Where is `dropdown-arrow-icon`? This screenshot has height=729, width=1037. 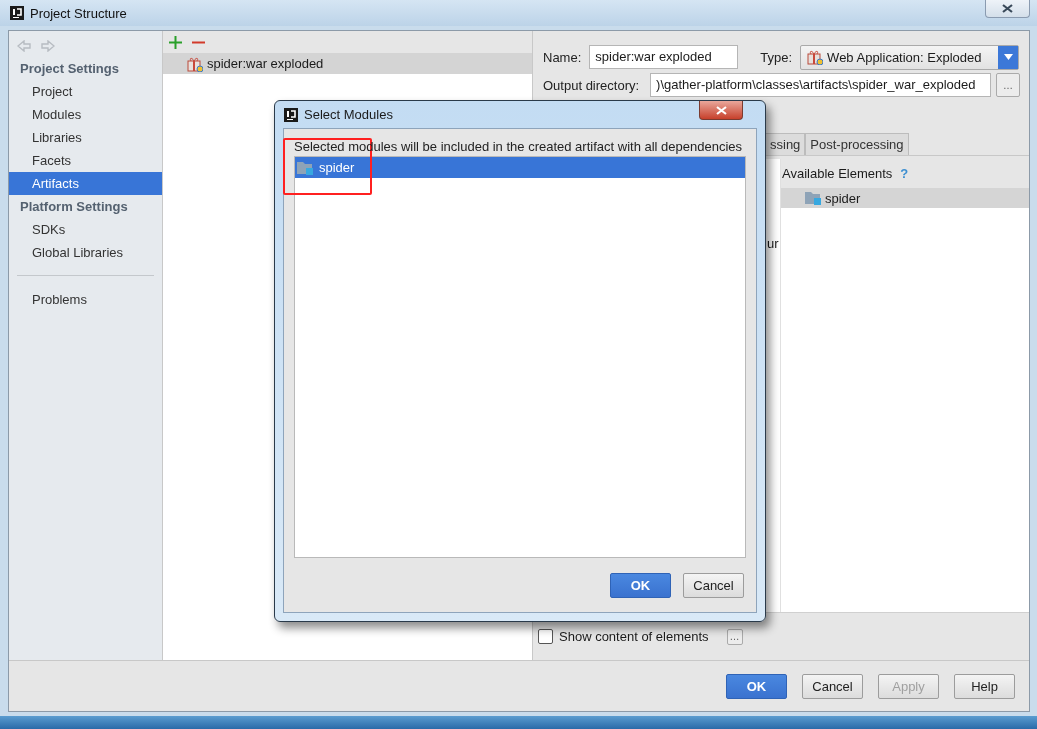 dropdown-arrow-icon is located at coordinates (1008, 57).